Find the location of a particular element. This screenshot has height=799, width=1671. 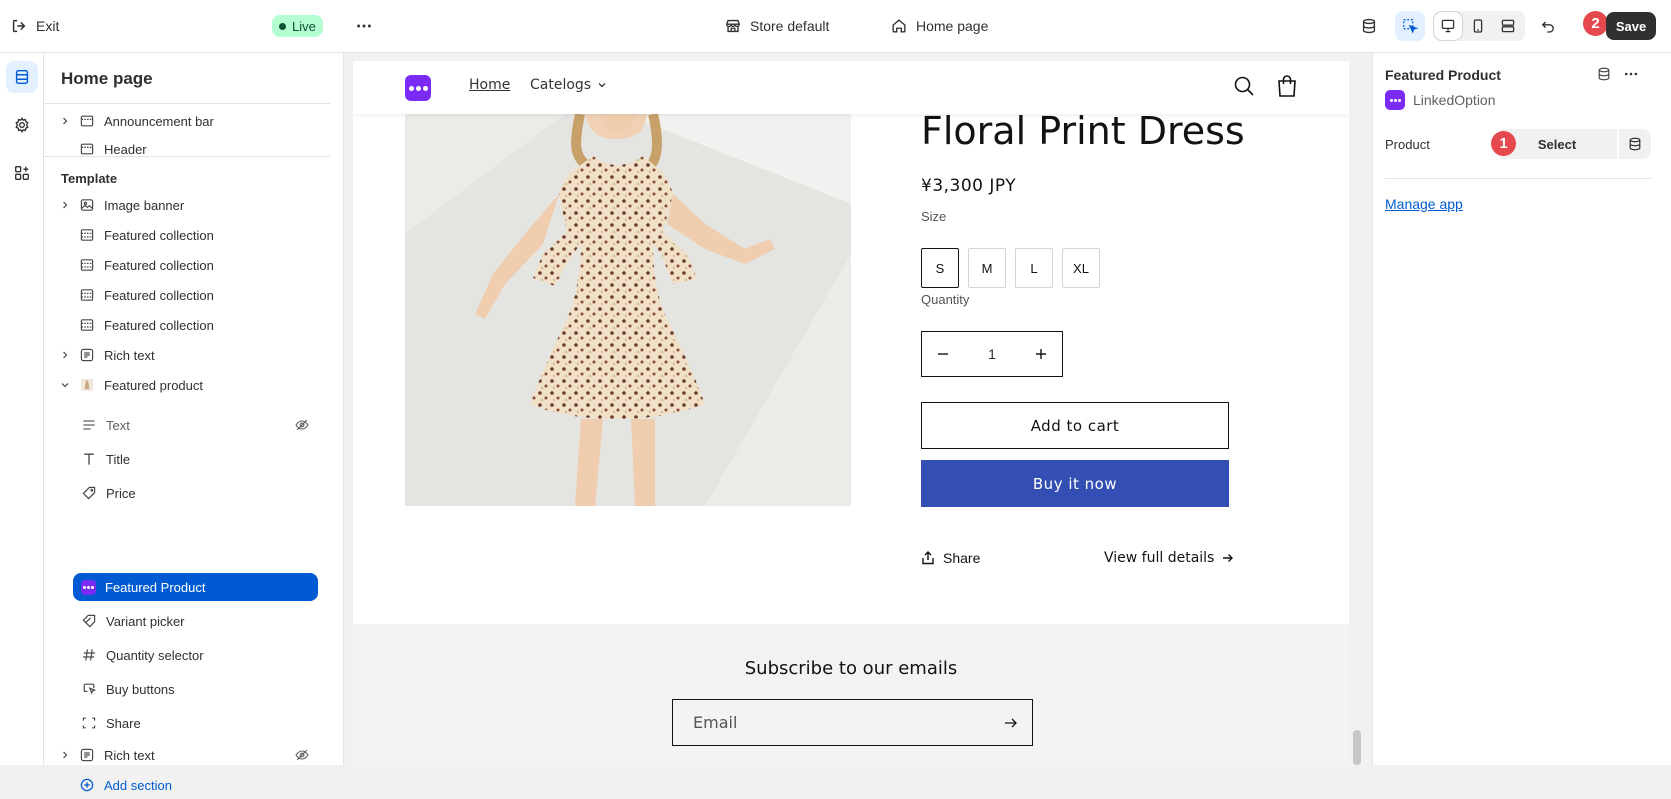

theme-selector: Store default is located at coordinates (776, 26).